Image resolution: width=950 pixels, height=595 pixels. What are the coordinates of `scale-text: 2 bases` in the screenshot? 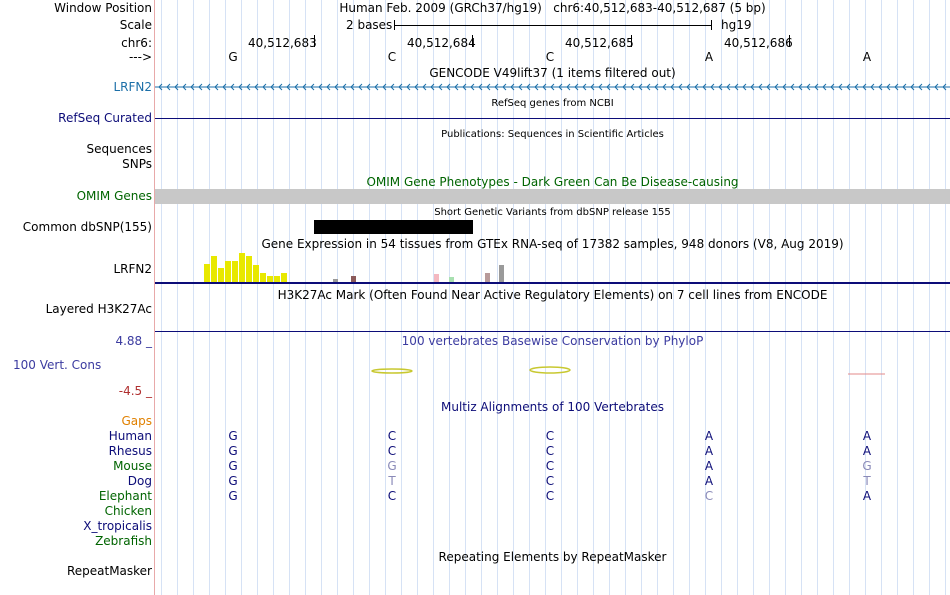 It's located at (369, 25).